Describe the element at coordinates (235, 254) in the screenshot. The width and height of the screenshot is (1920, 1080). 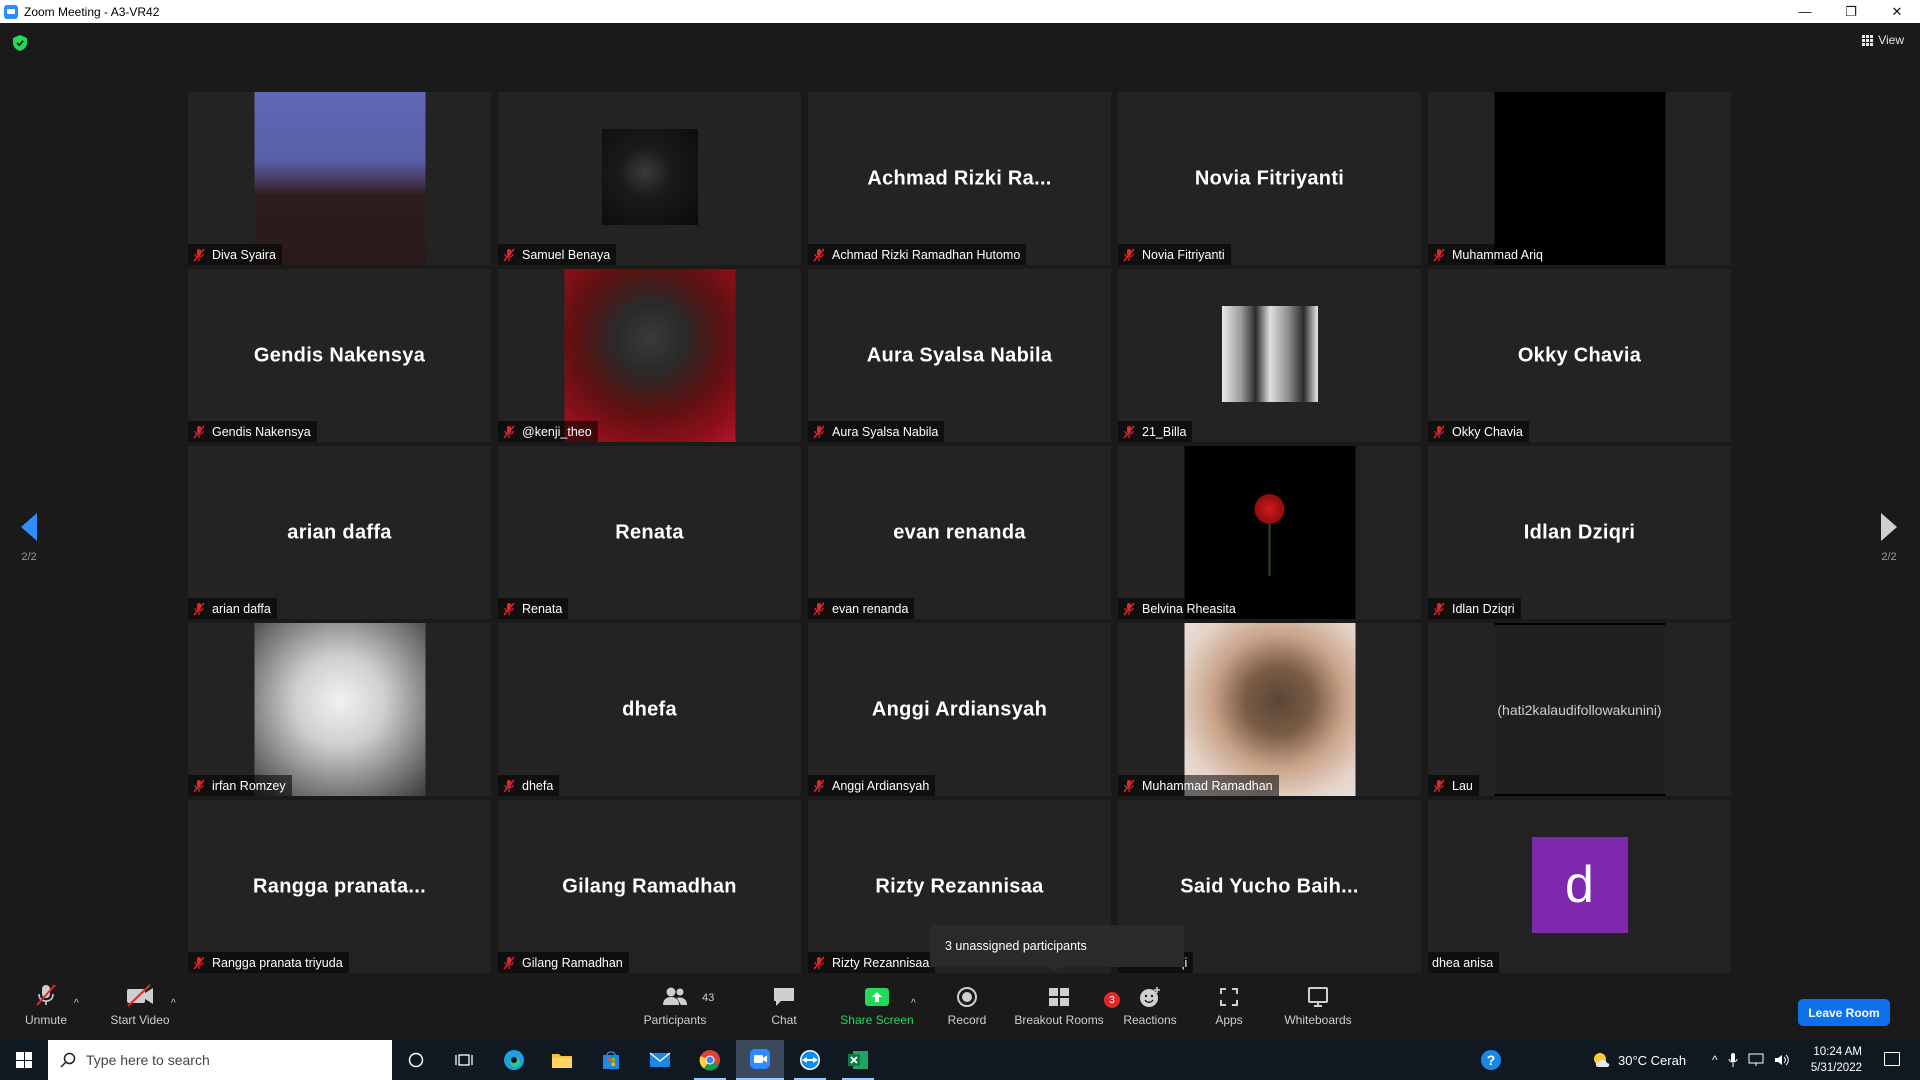
I see `participant-nameplate: Diva Syaira` at that location.